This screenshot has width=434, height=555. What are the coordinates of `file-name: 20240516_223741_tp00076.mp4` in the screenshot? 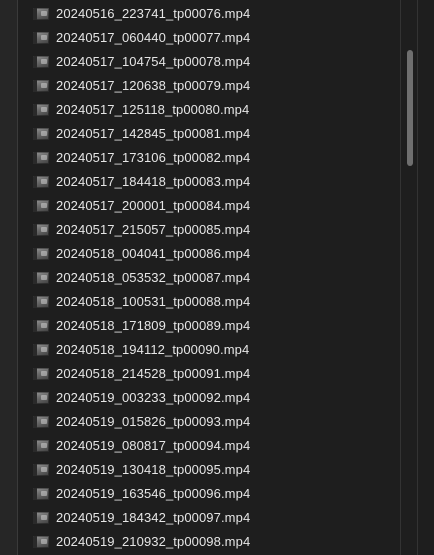 It's located at (153, 13).